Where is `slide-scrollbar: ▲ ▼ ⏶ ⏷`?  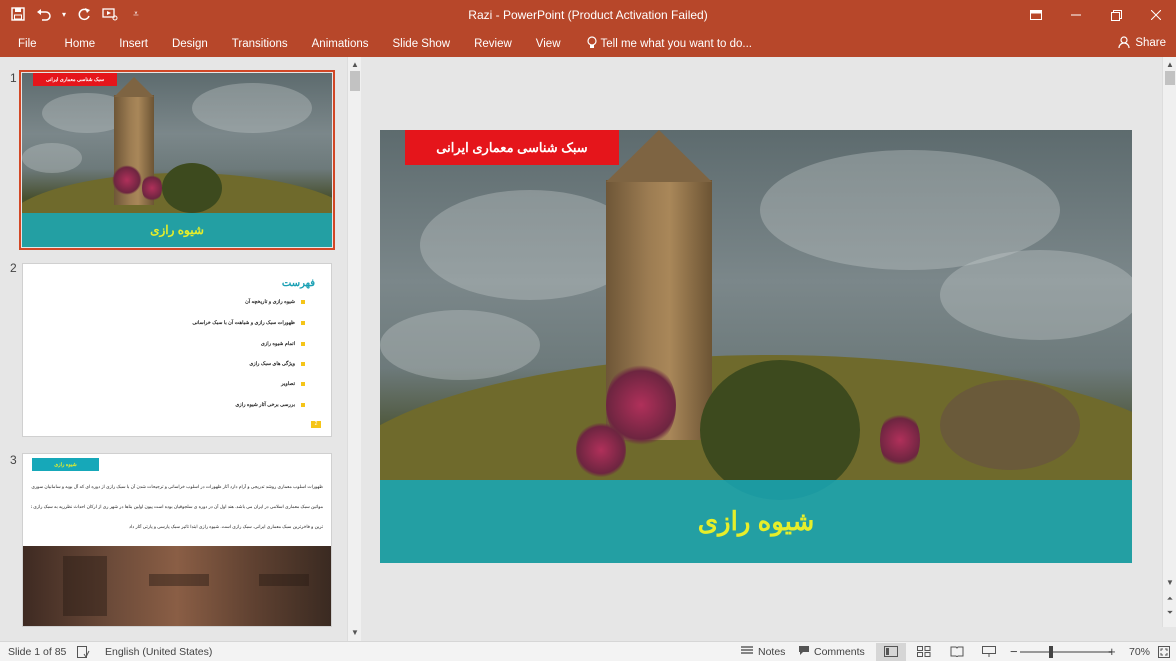 slide-scrollbar: ▲ ▼ ⏶ ⏷ is located at coordinates (1169, 342).